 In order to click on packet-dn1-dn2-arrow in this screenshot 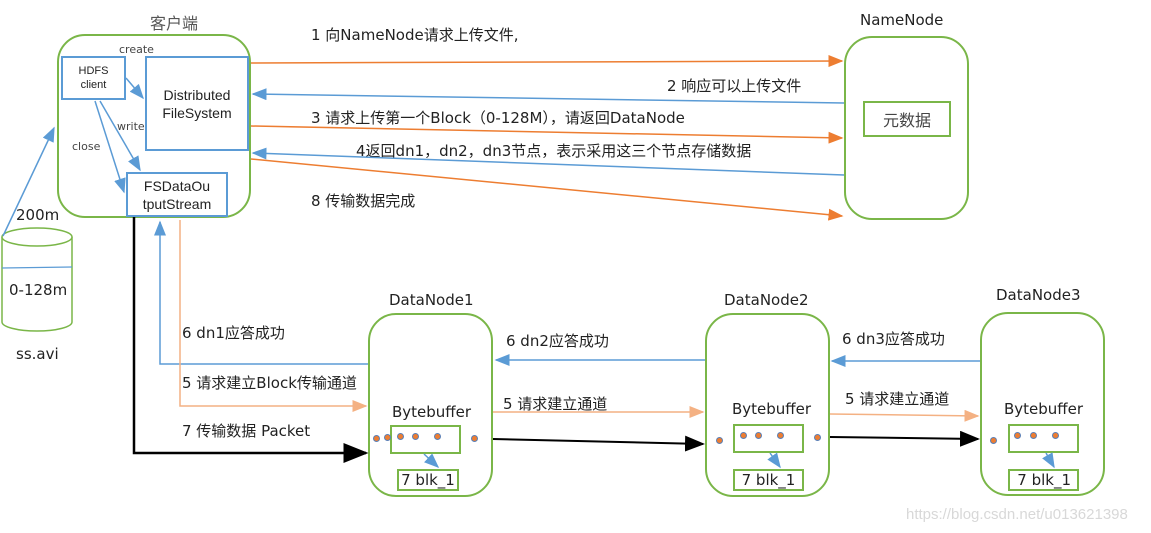, I will do `click(598, 443)`.